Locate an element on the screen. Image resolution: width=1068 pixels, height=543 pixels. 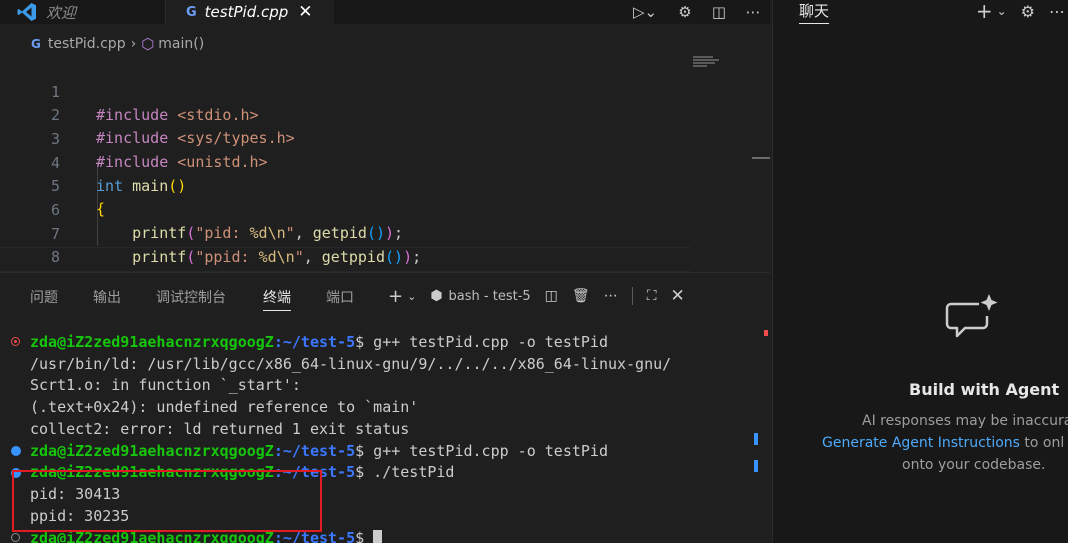
terminal-box-icon: ⬢ is located at coordinates (436, 296).